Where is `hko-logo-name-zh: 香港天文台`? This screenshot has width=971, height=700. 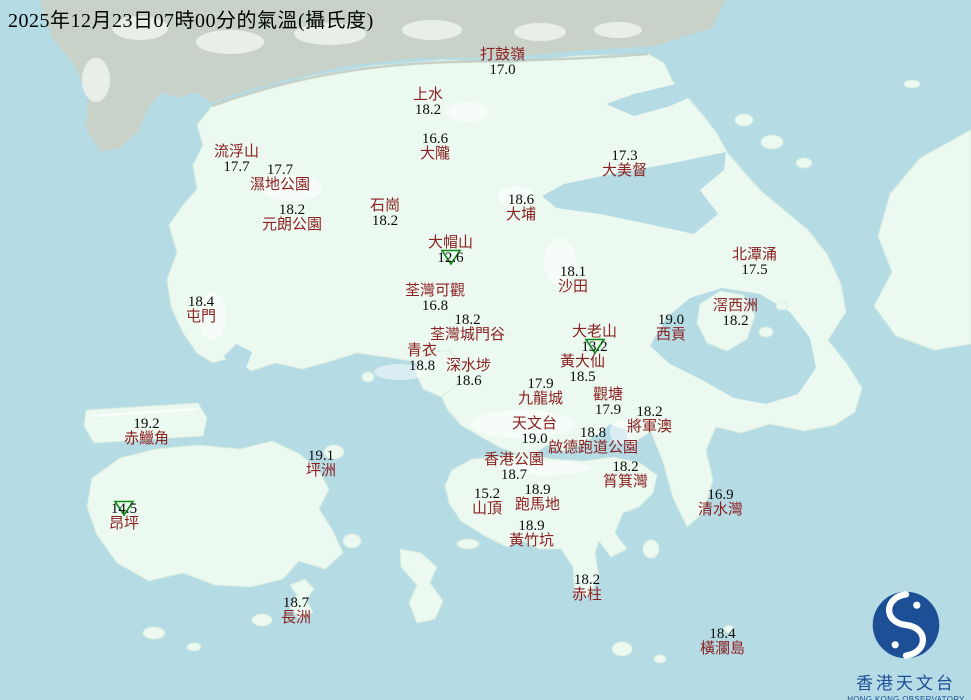
hko-logo-name-zh: 香港天文台 is located at coordinates (906, 683).